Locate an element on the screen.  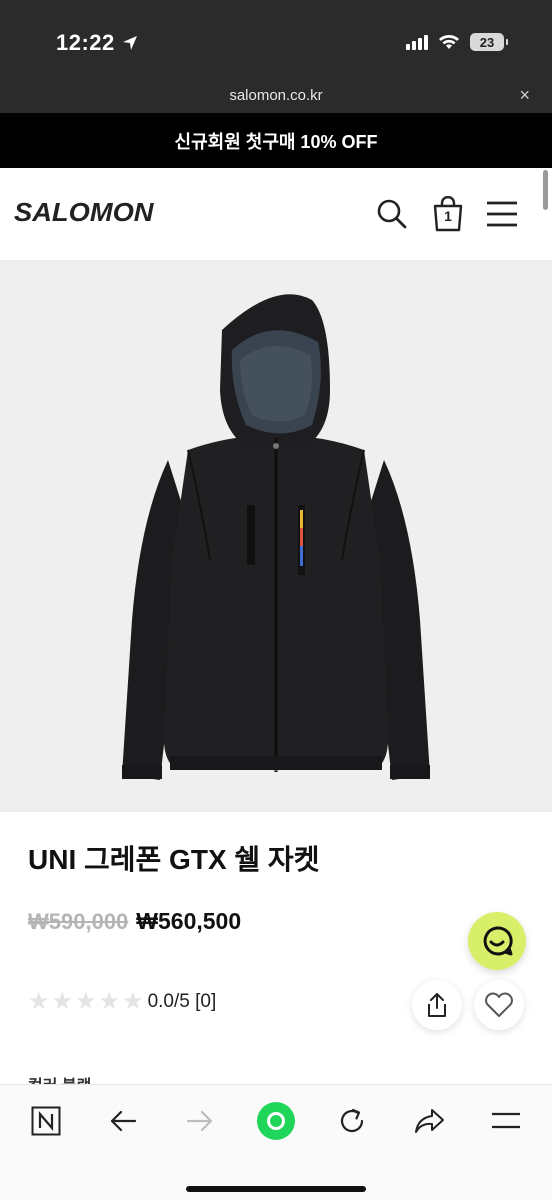
promo-banner: 신규회원 첫구매 10% OFF is located at coordinates (276, 140).